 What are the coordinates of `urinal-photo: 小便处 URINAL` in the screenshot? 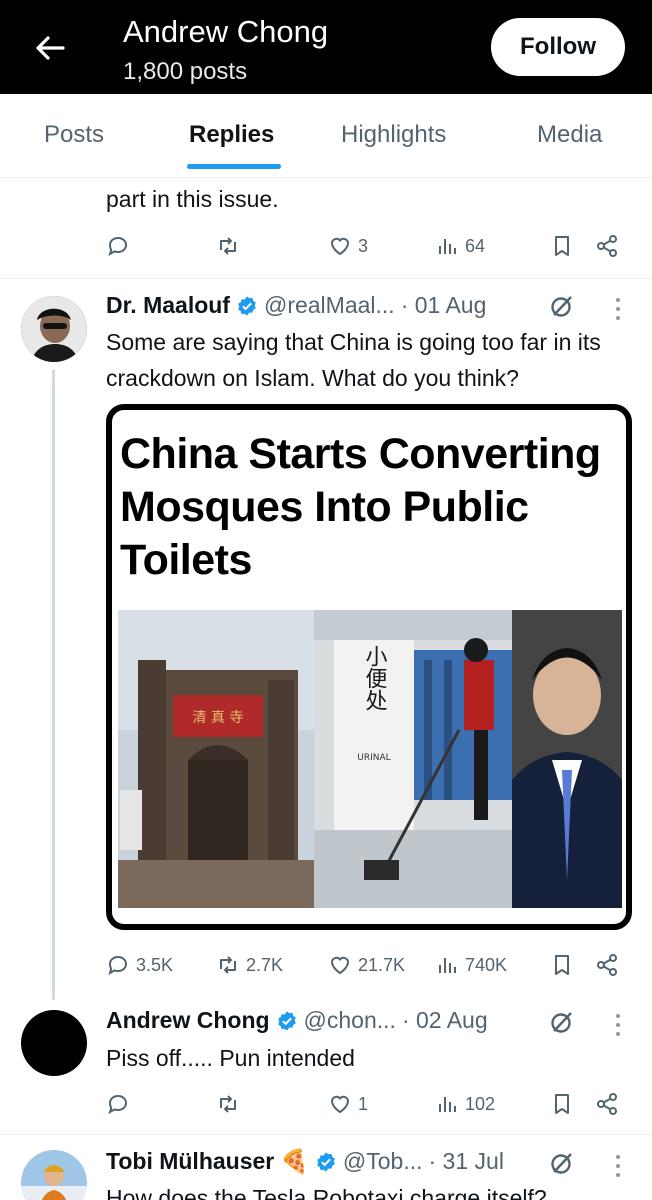 It's located at (414, 759).